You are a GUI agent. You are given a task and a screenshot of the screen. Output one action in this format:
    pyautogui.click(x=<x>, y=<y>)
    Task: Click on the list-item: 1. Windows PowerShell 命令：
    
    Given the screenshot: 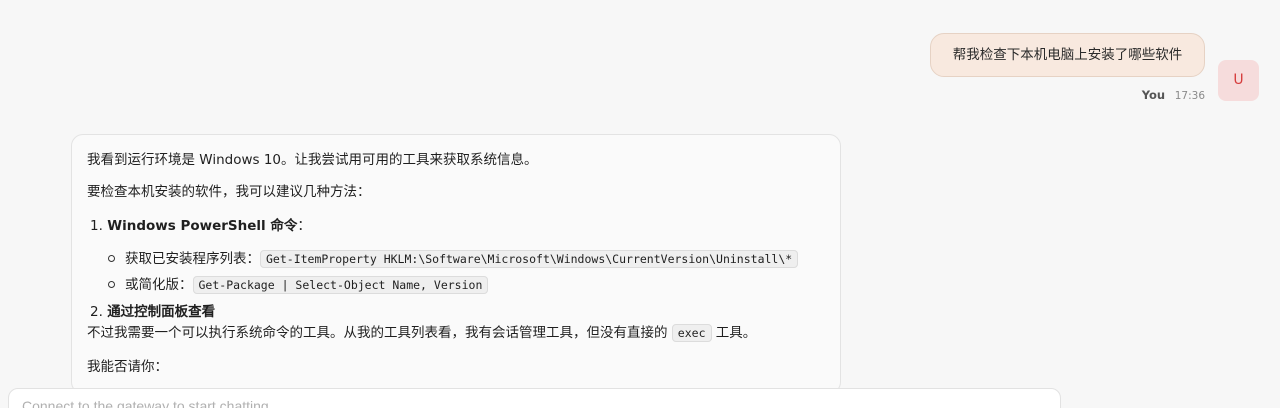 What is the action you would take?
    pyautogui.click(x=200, y=224)
    